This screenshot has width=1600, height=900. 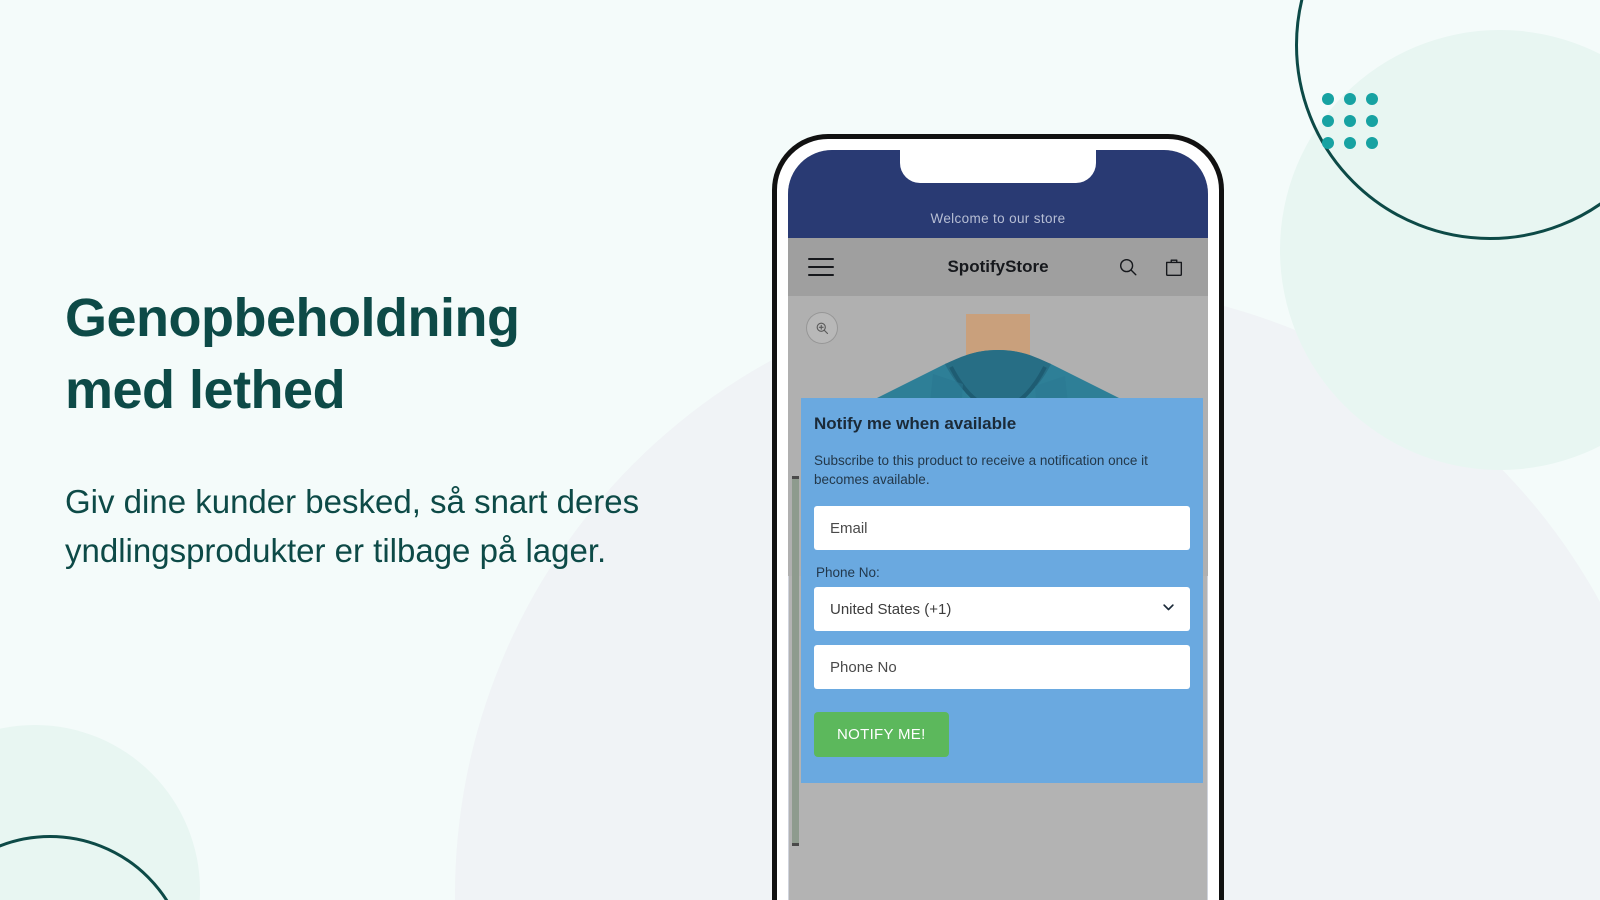 What do you see at coordinates (1350, 121) in the screenshot?
I see `dot-grid-decoration` at bounding box center [1350, 121].